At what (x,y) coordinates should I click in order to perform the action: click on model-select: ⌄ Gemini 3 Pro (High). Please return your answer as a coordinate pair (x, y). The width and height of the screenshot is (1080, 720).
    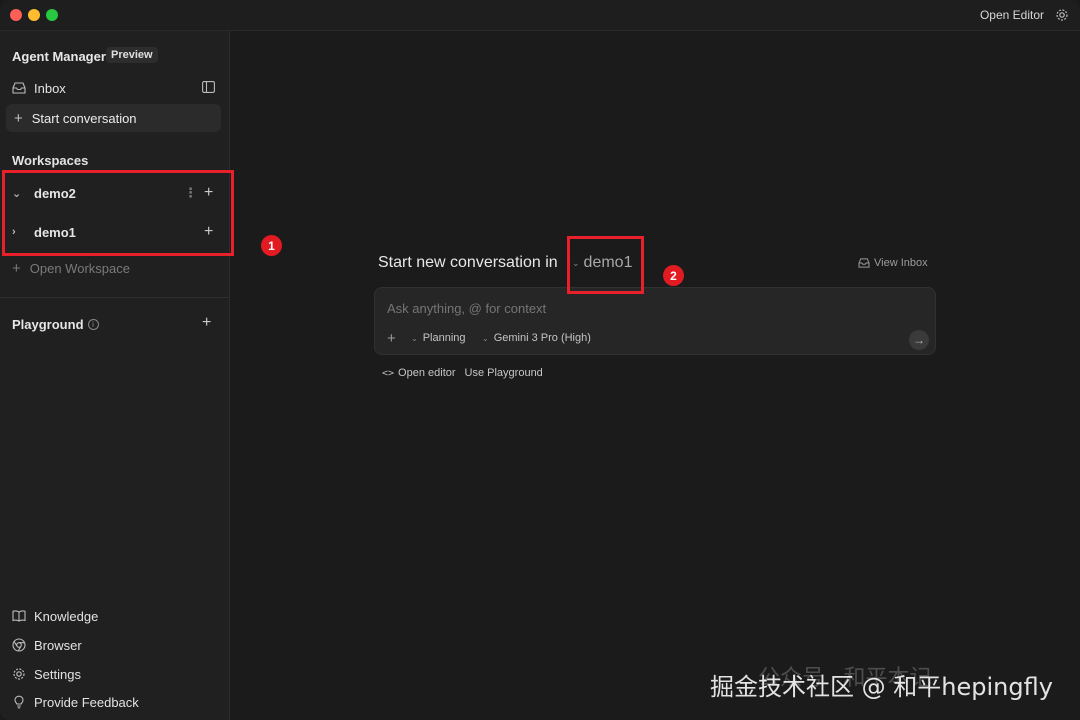
    Looking at the image, I should click on (536, 338).